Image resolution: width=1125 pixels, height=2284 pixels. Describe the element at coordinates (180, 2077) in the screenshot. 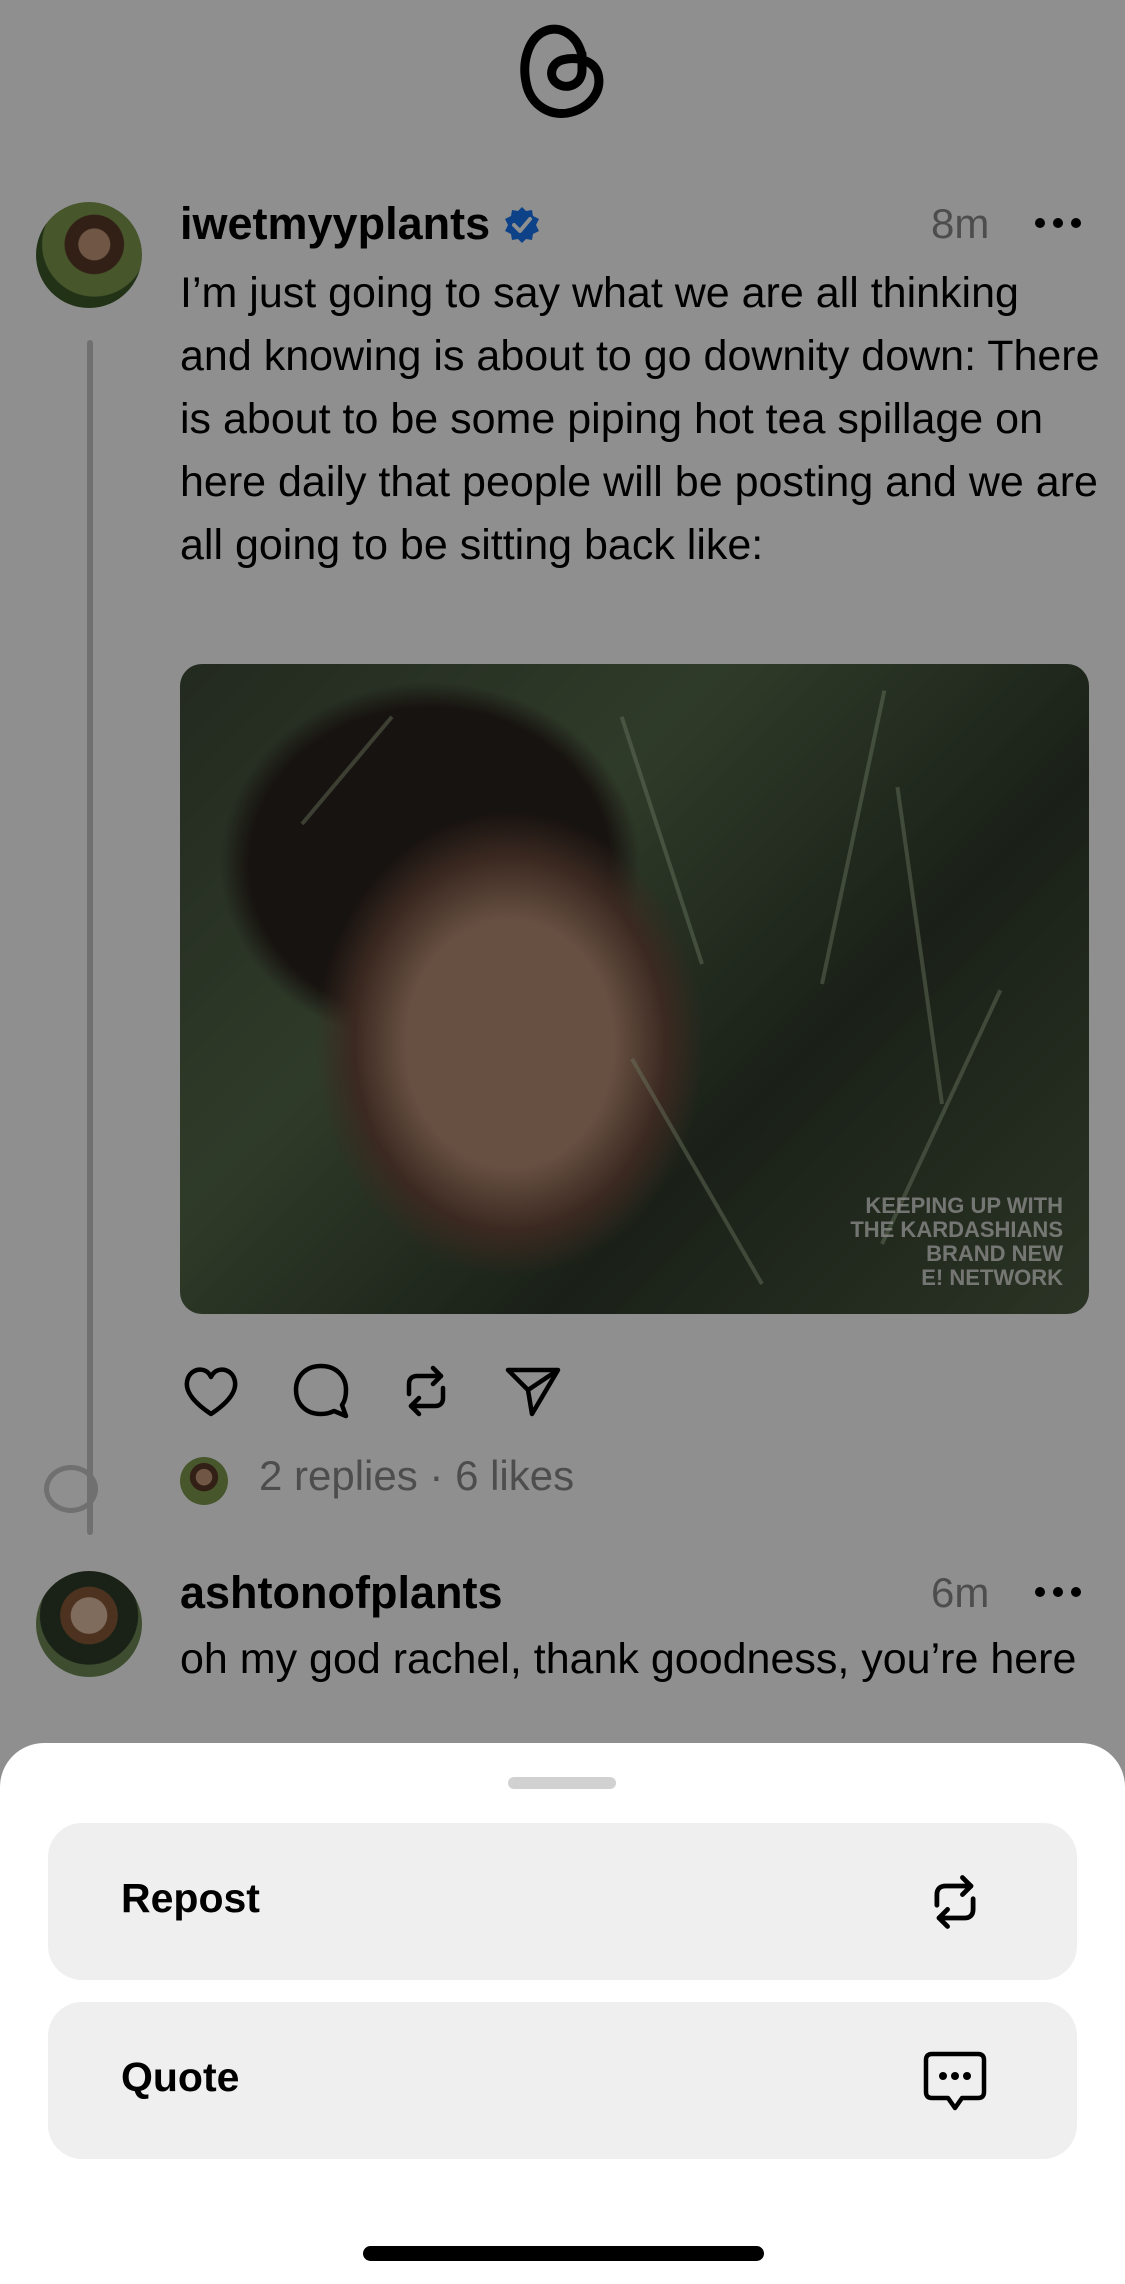

I see `quote-option-label: Quote` at that location.